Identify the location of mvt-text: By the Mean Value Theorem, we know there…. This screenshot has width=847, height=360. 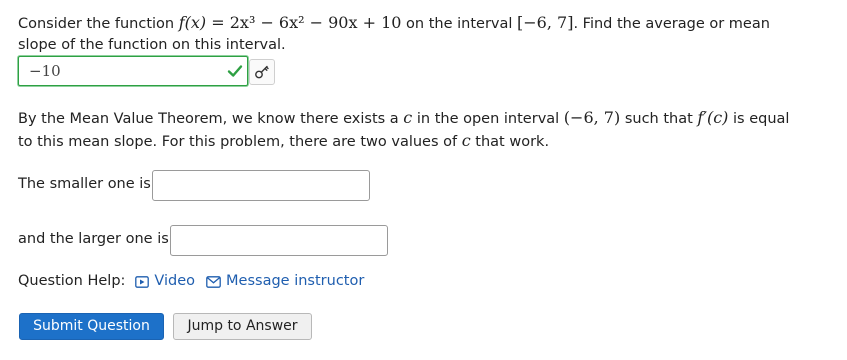
(403, 130).